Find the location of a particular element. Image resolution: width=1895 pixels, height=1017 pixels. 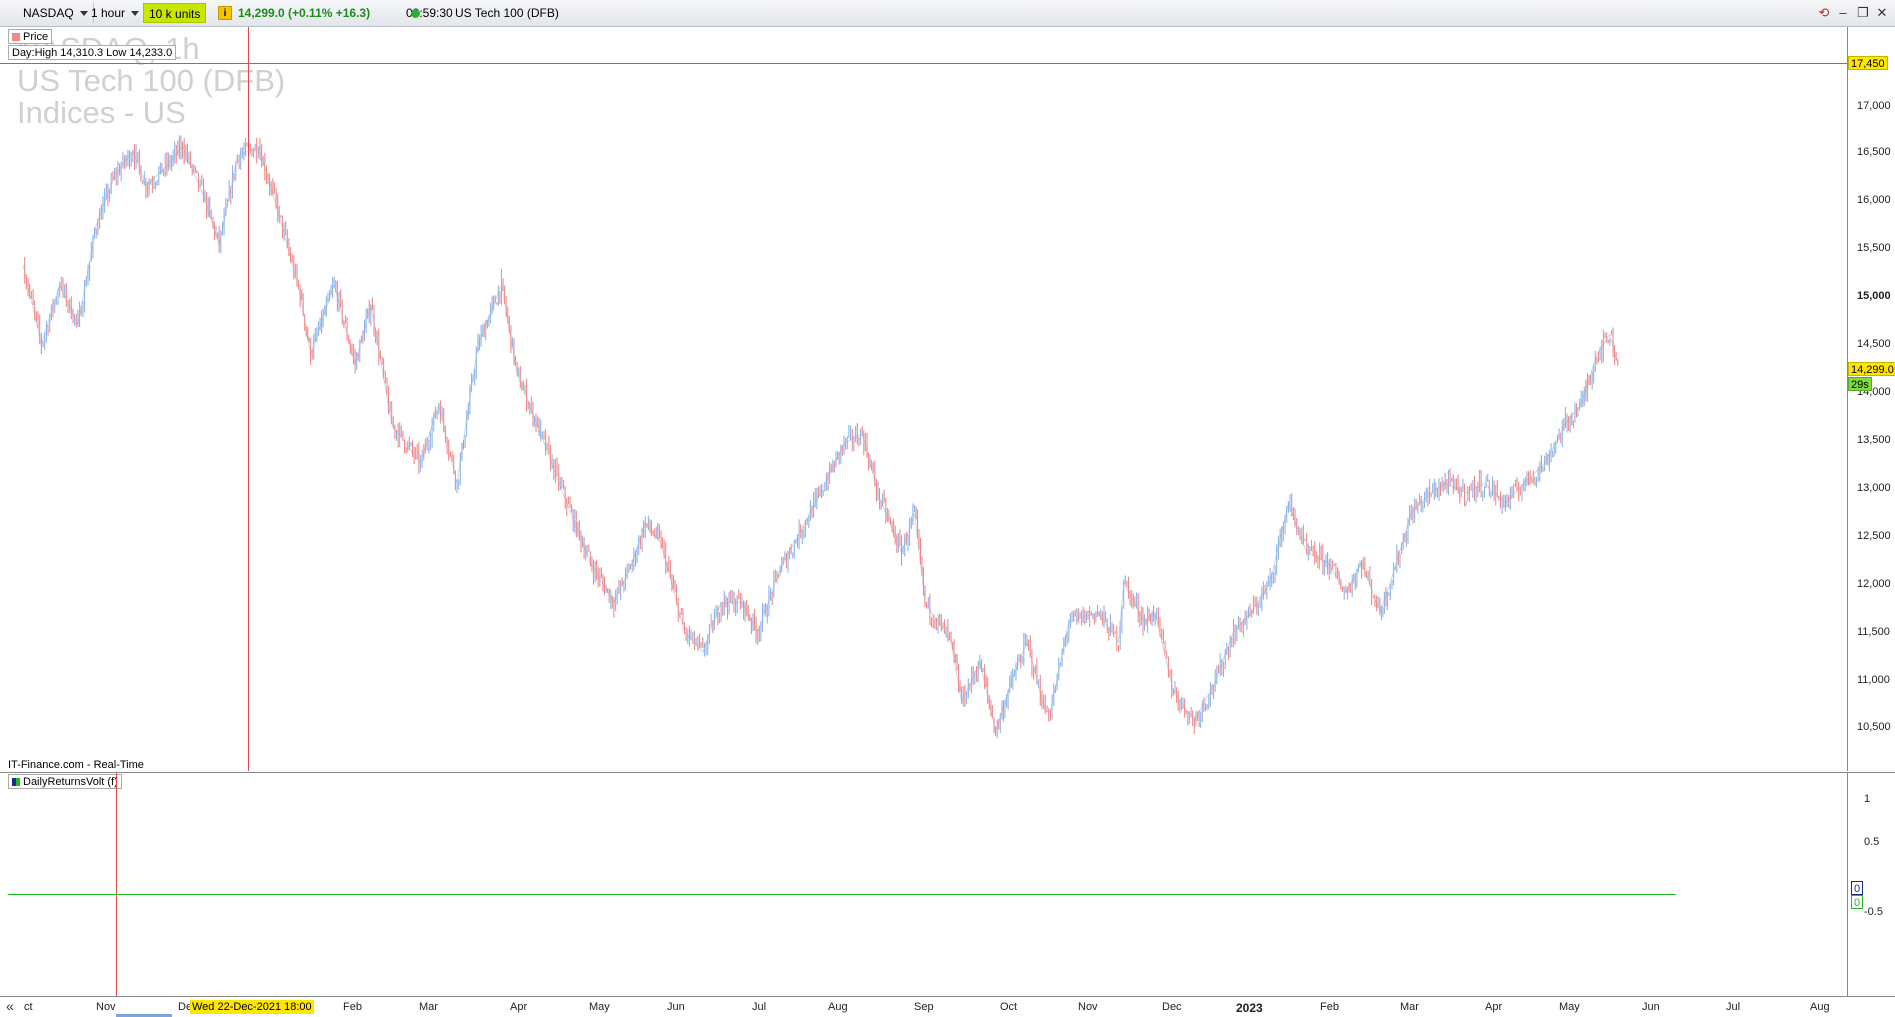

status-dot-icon is located at coordinates (415, 14).